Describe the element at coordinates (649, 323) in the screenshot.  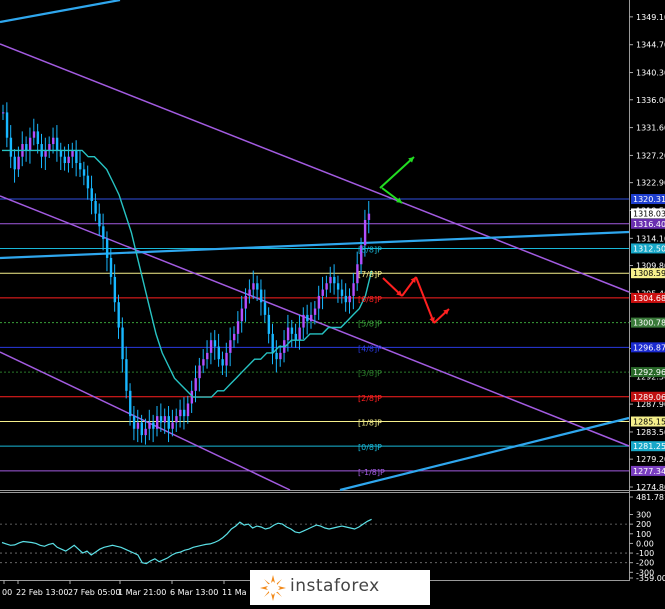
I see `price-label-text: 1300.78` at that location.